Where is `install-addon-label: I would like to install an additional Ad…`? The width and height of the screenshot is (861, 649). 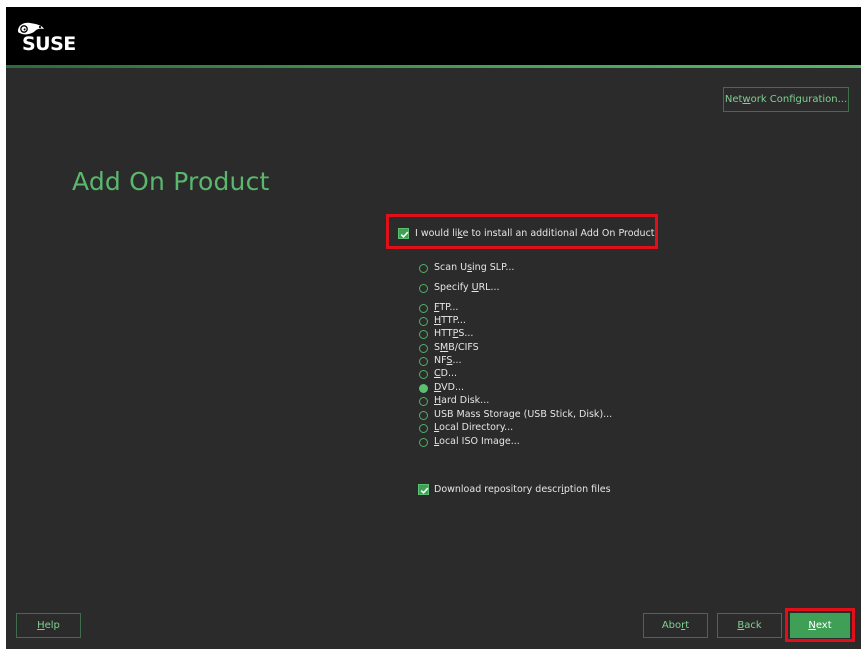
install-addon-label: I would like to install an additional Ad… is located at coordinates (535, 233).